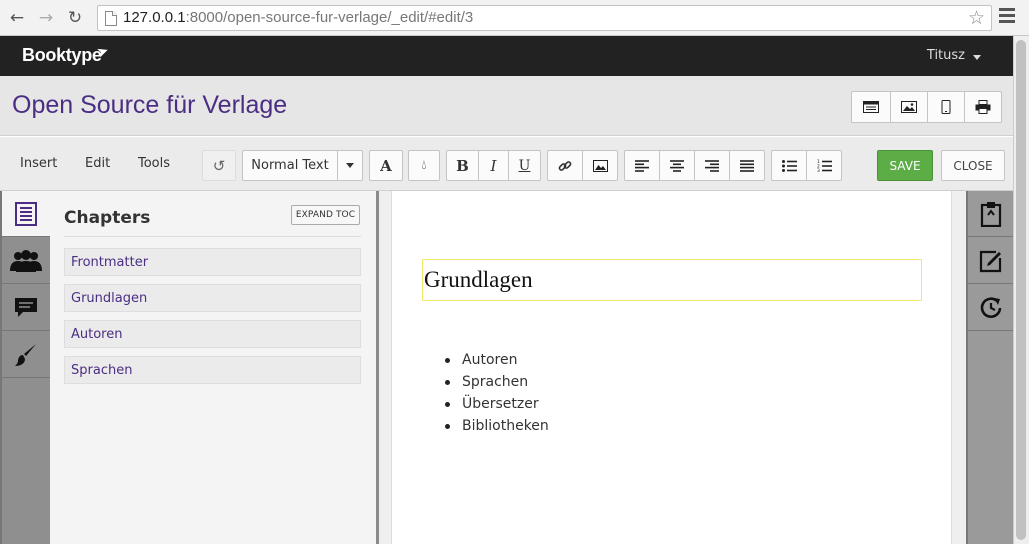 This screenshot has width=1029, height=544. I want to click on mobile-view-button, so click(946, 107).